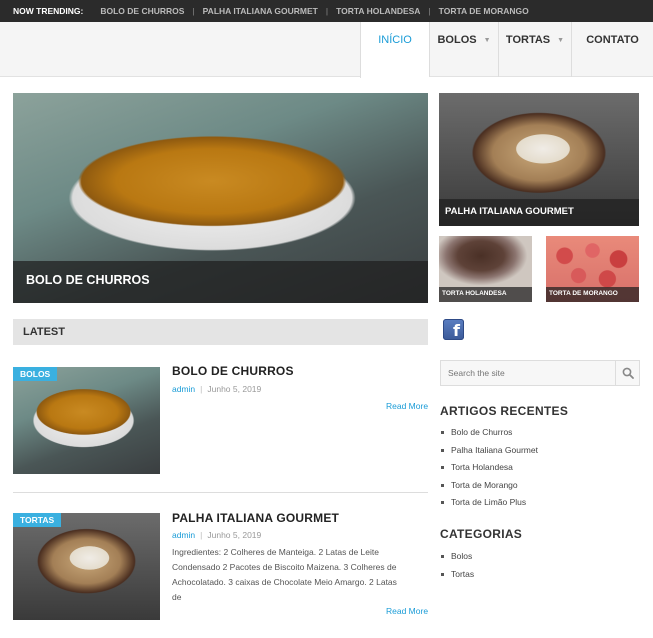 This screenshot has height=638, width=653. Describe the element at coordinates (326, 50) in the screenshot. I see `site-header: INÍCIO BOLOS ▼ TORTAS ▼ CONTATO` at that location.